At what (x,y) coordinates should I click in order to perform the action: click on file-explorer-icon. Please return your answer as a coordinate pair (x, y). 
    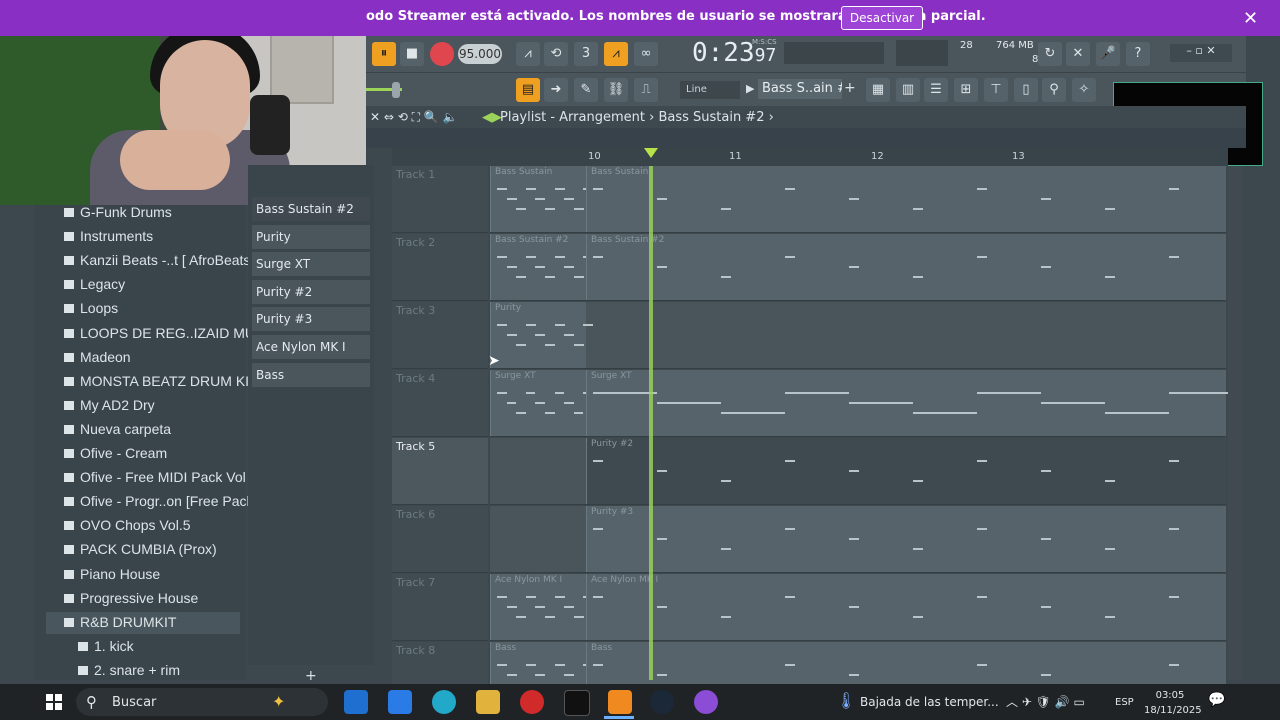
    Looking at the image, I should click on (488, 702).